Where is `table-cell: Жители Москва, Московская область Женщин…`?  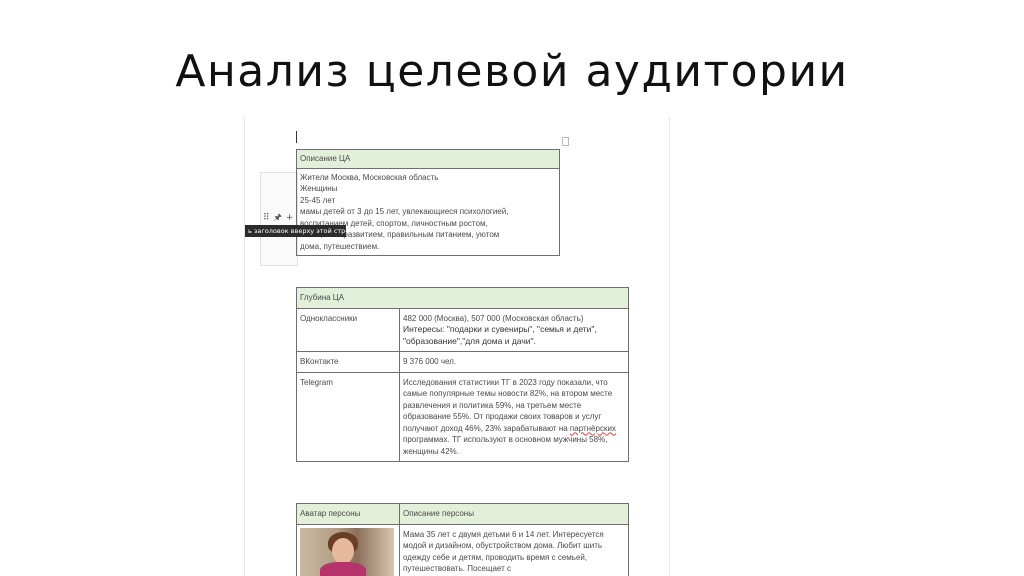 table-cell: Жители Москва, Московская область Женщин… is located at coordinates (428, 211).